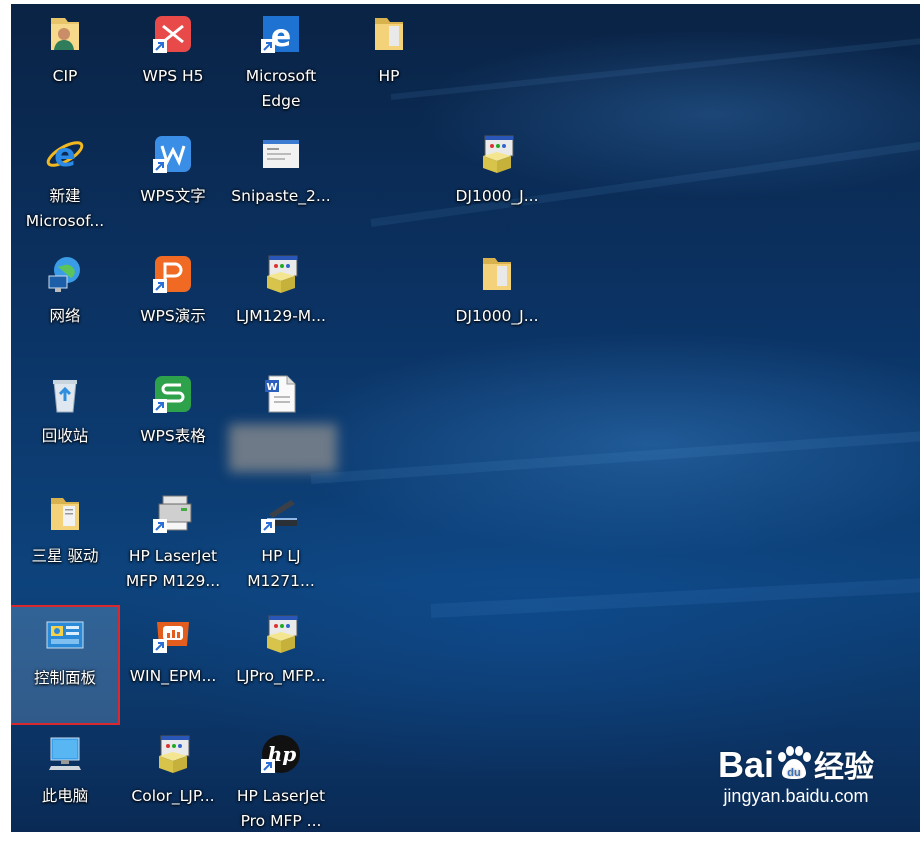  Describe the element at coordinates (65, 303) in the screenshot. I see `desktop-icon-network: 网络` at that location.